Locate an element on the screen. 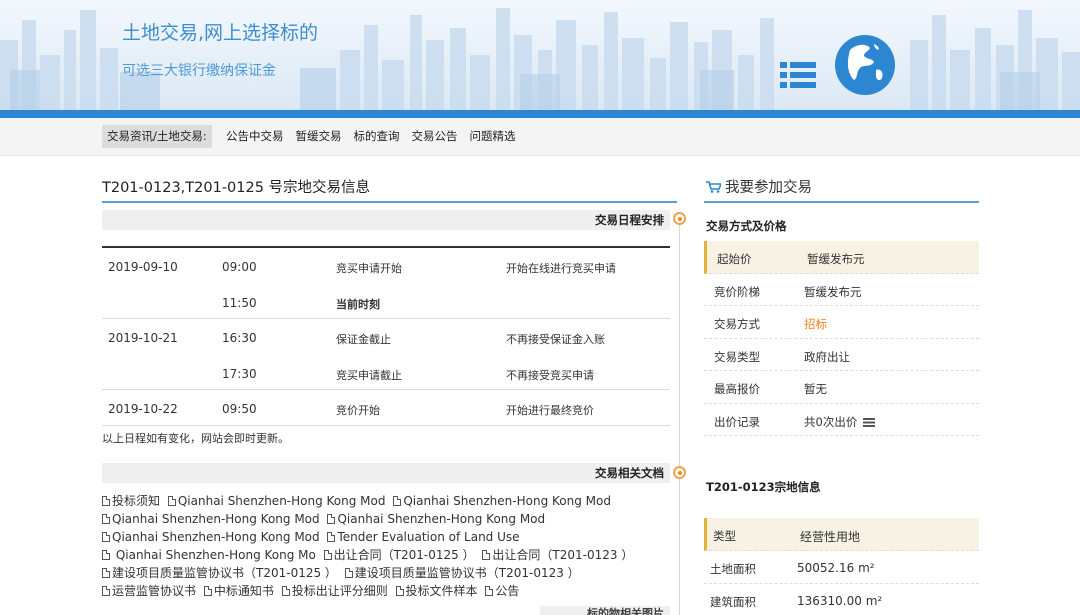 This screenshot has width=1080, height=615. top-nav: 交易资讯/土地交易: 公告中交易 暂缓交易 标的查询 交易公告 问题精选 is located at coordinates (540, 137).